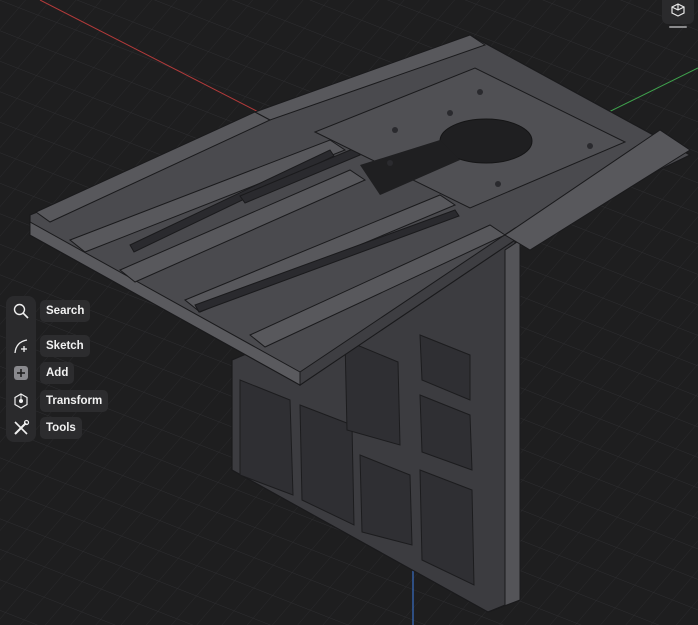 The image size is (698, 625). Describe the element at coordinates (21, 311) in the screenshot. I see `search-icon` at that location.